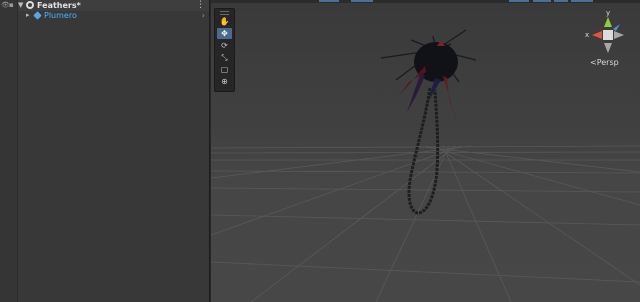 This screenshot has width=640, height=302. I want to click on drag-handle, so click(224, 13).